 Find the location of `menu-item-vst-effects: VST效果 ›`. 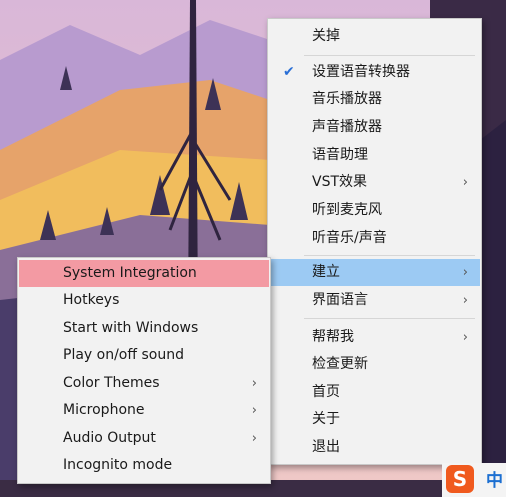

menu-item-vst-effects: VST效果 › is located at coordinates (374, 182).